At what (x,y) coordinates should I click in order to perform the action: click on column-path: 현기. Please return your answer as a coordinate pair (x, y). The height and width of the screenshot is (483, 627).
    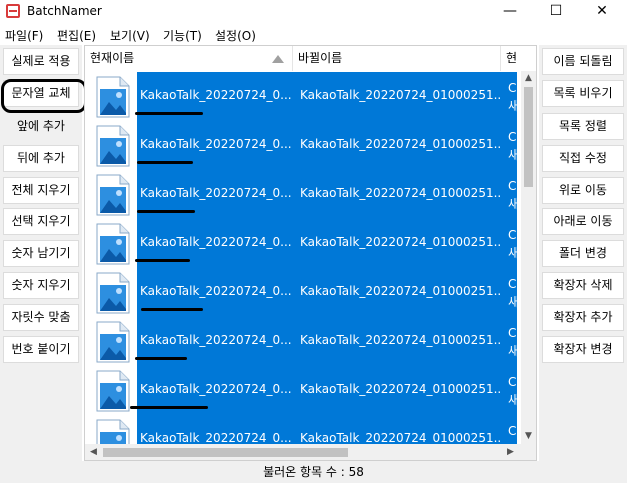
    Looking at the image, I should click on (512, 58).